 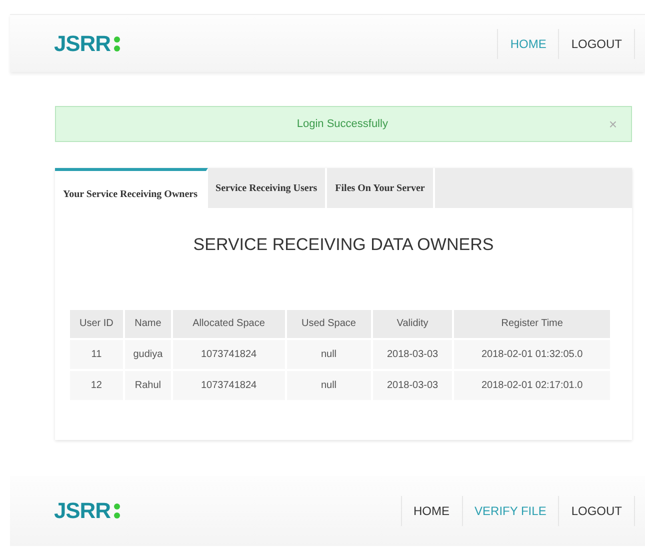 What do you see at coordinates (329, 385) in the screenshot?
I see `table-cell: null` at bounding box center [329, 385].